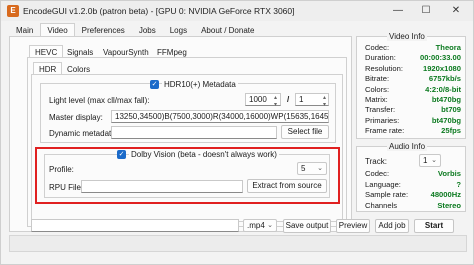  I want to click on video-info-key: Codec:, so click(377, 47).